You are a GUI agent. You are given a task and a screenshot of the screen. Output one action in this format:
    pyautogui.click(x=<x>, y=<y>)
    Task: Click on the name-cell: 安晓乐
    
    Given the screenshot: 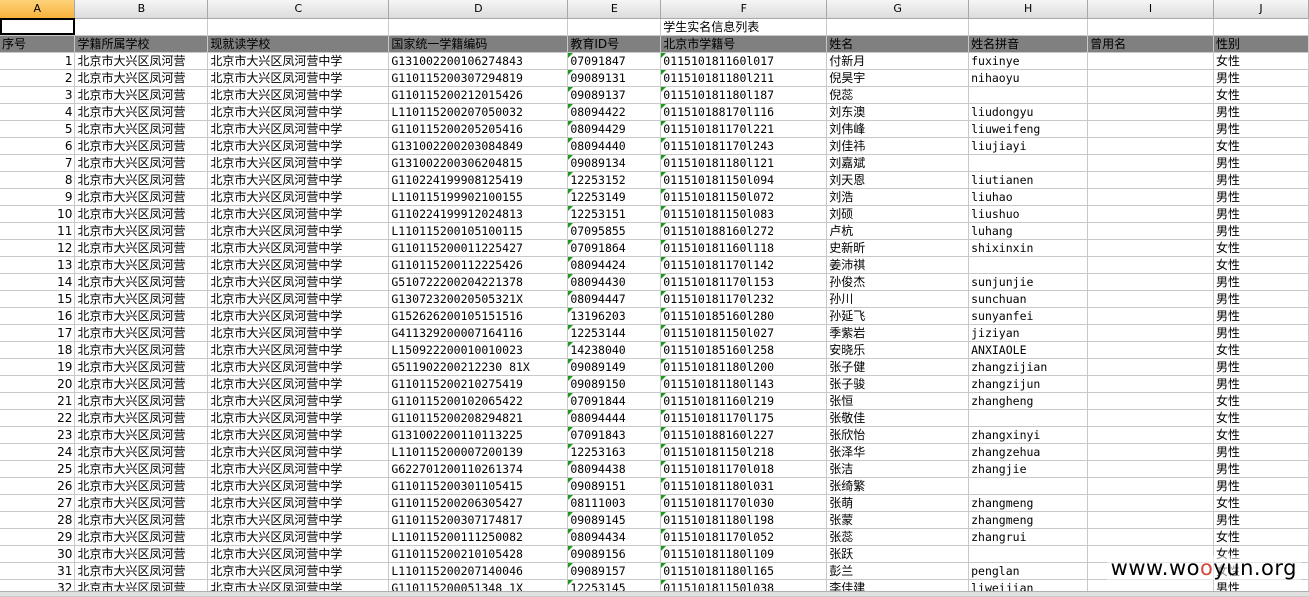 What is the action you would take?
    pyautogui.click(x=898, y=350)
    